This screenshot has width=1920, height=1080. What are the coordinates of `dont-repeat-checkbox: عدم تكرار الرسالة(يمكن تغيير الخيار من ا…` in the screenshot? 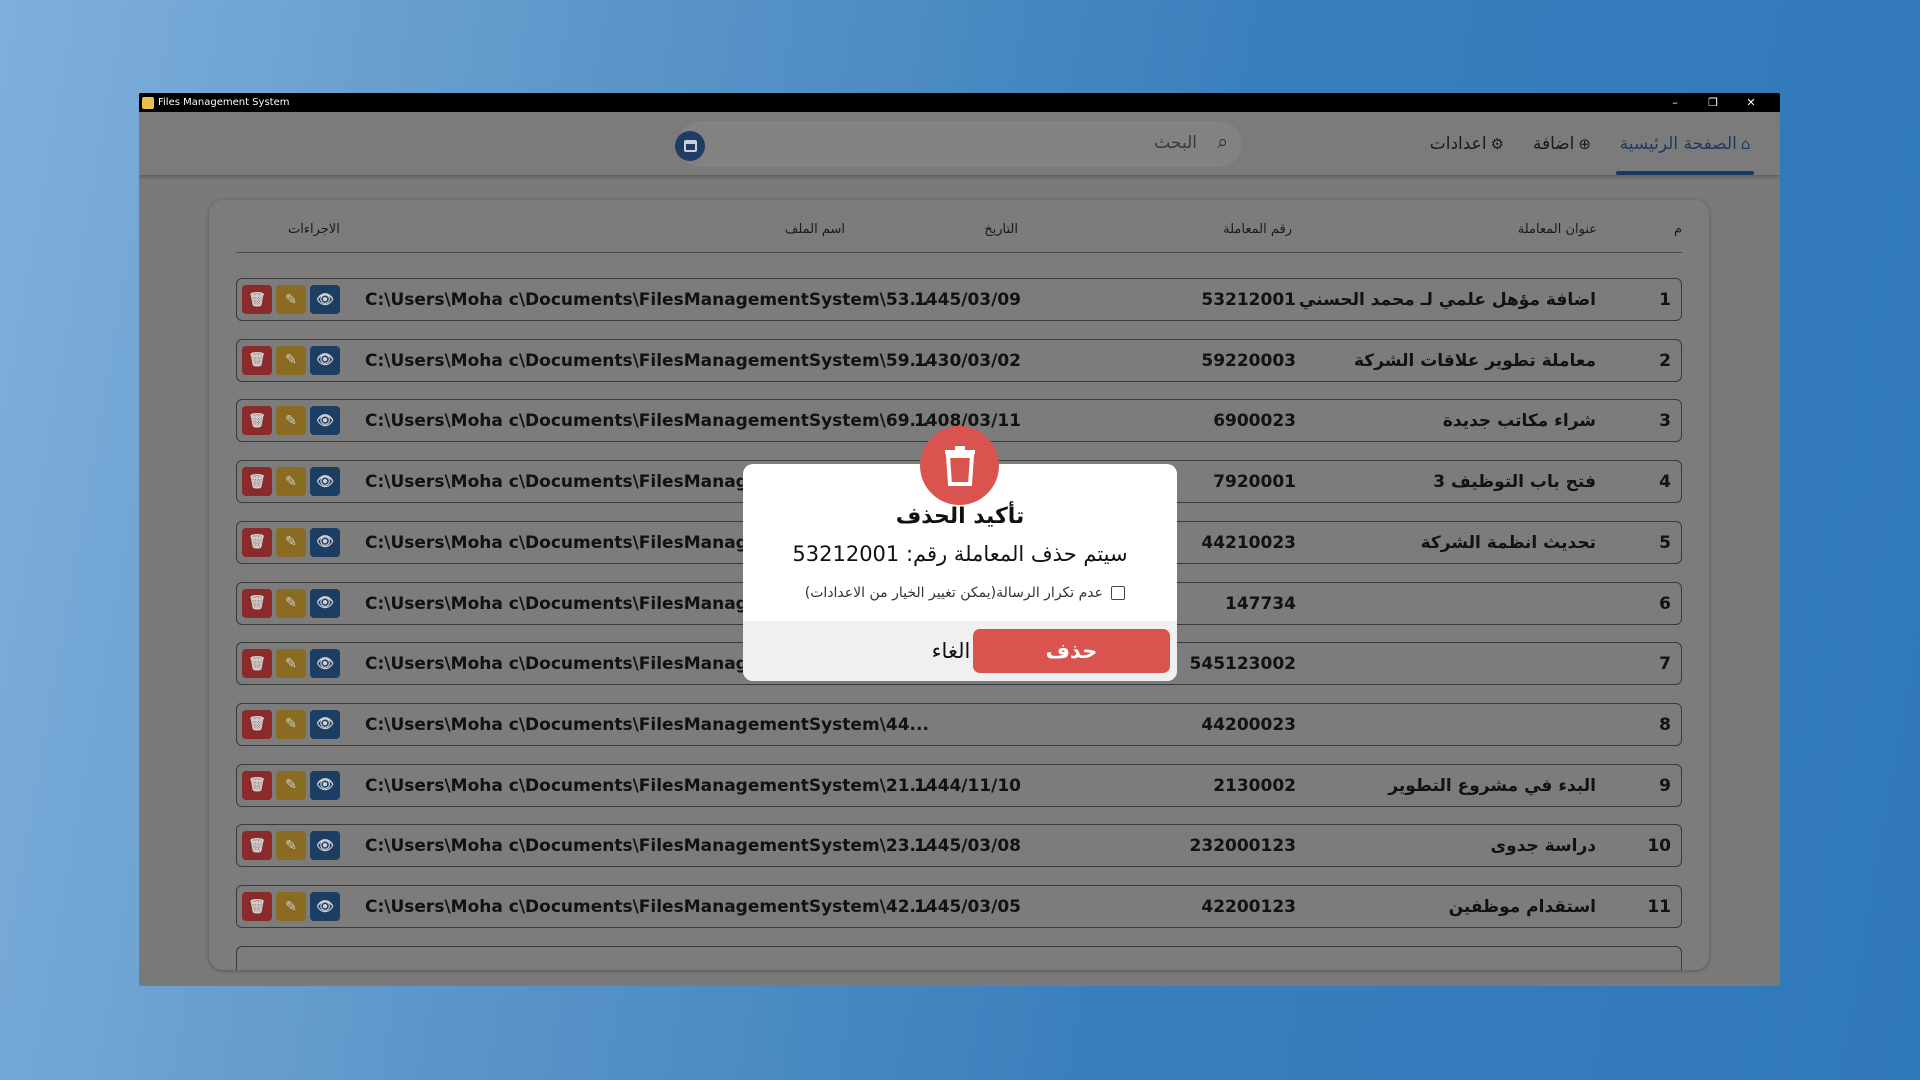 It's located at (965, 593).